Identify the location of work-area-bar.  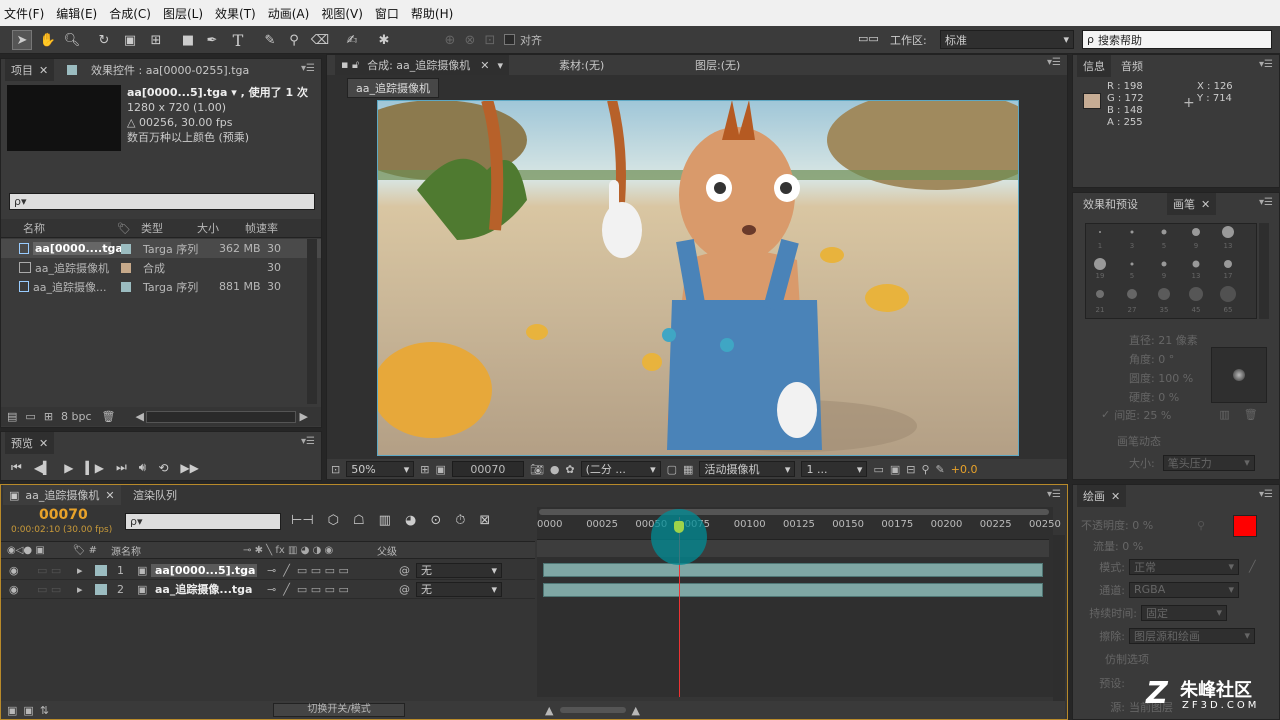
(794, 512).